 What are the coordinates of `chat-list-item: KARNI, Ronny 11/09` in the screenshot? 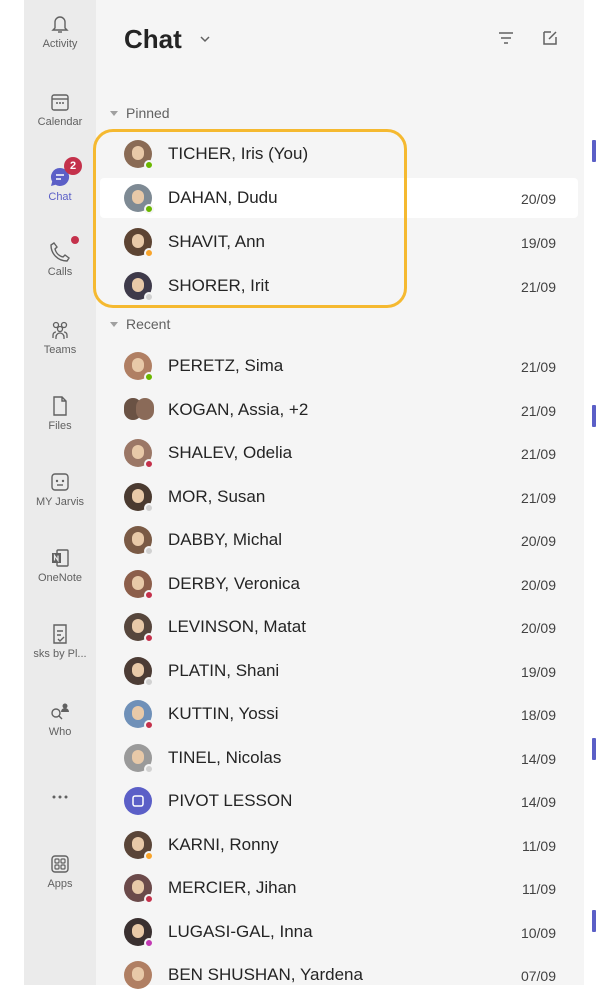 It's located at (339, 845).